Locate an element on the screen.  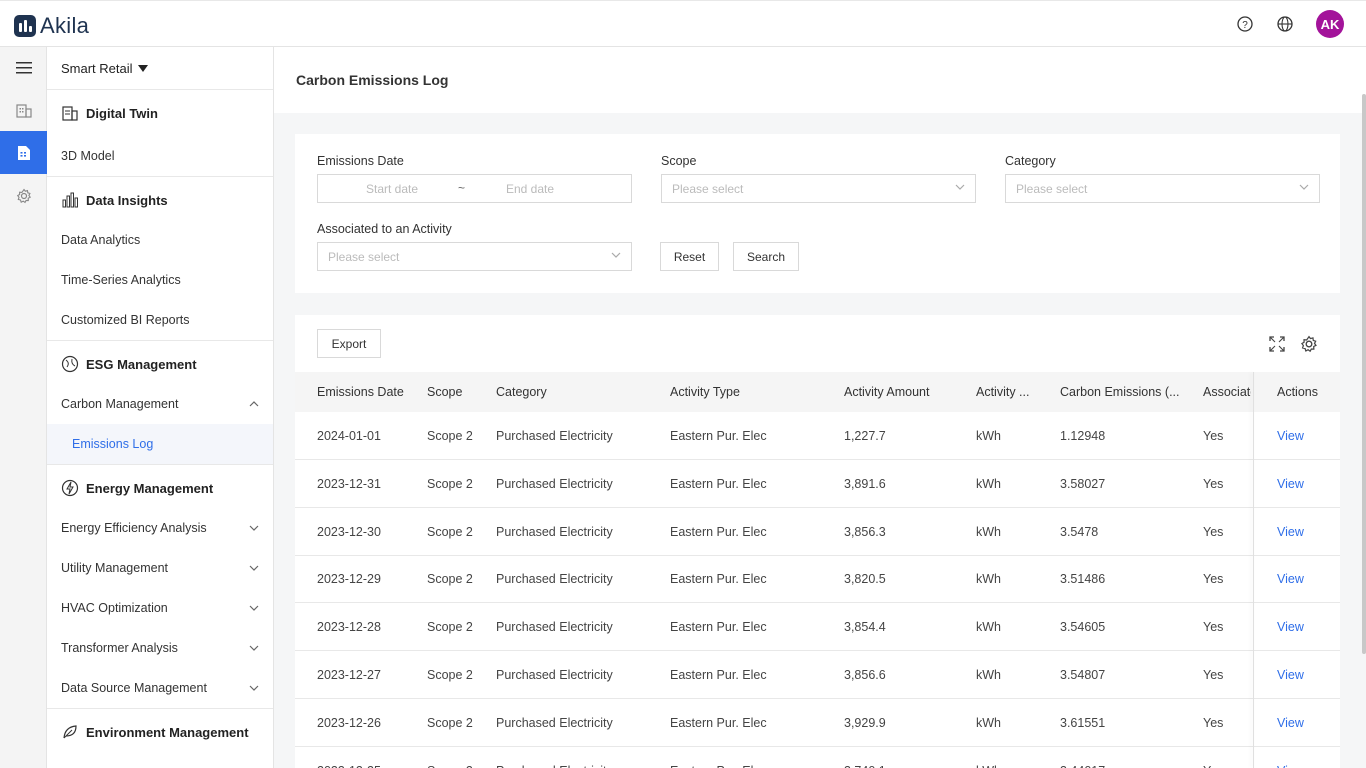
category-select: Please select is located at coordinates (1162, 188).